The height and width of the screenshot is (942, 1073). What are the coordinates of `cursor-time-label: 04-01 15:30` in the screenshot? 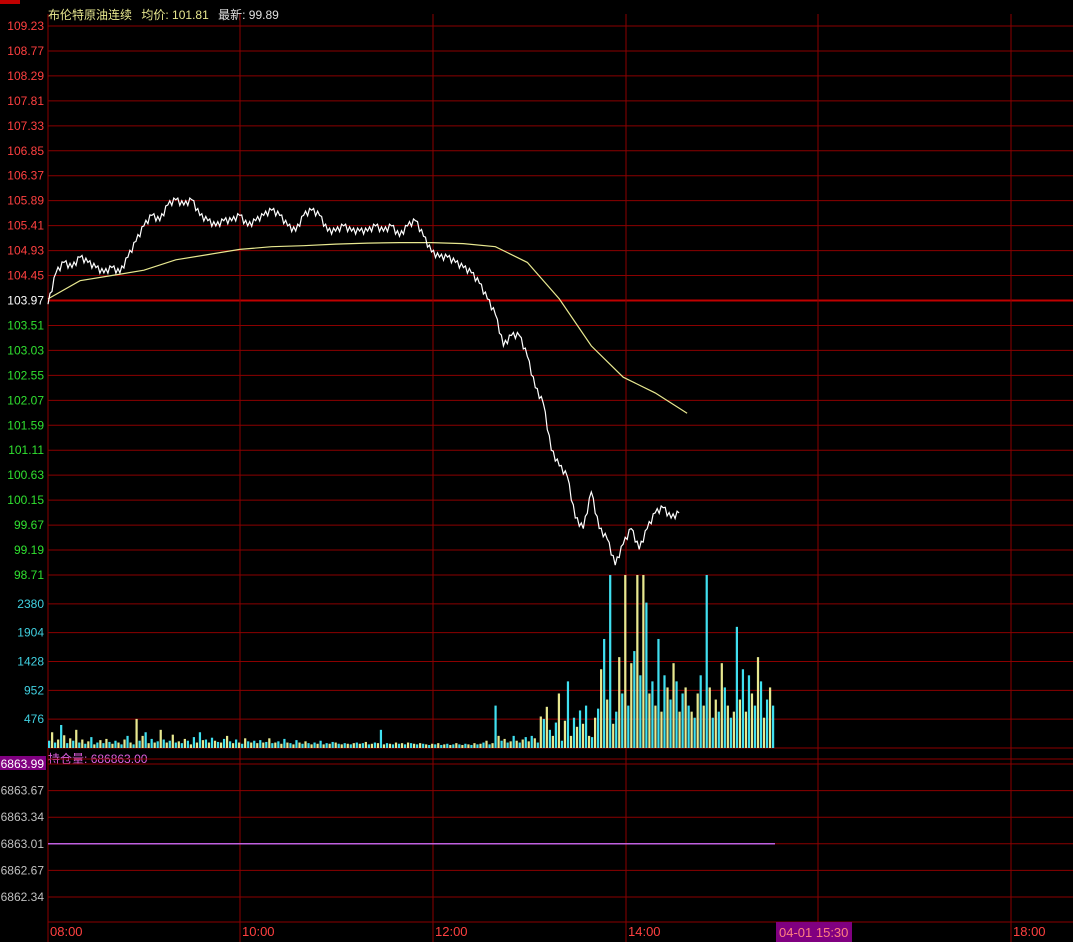 It's located at (813, 932).